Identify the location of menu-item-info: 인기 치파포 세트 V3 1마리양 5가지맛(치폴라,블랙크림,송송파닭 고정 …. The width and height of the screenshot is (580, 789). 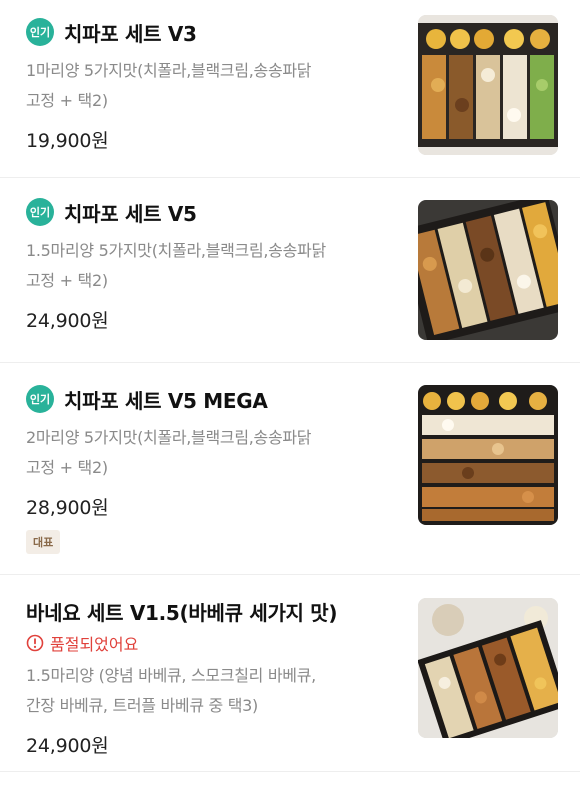
(211, 85).